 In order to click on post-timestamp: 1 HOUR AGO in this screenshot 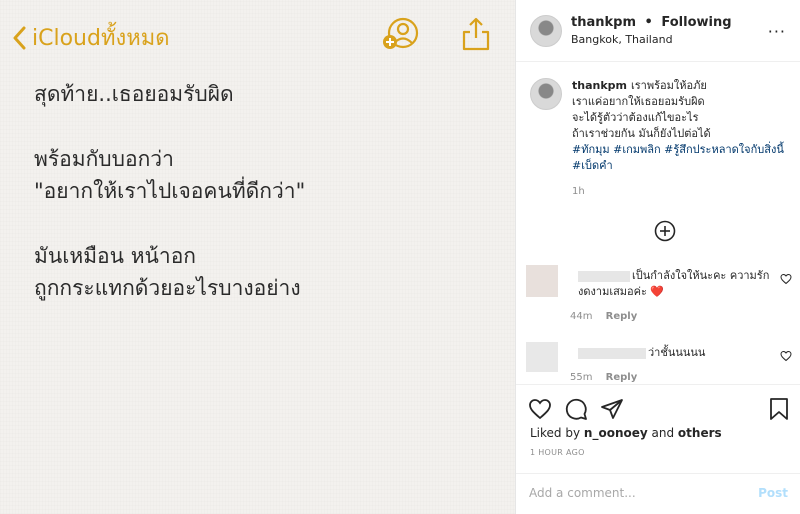, I will do `click(557, 452)`.